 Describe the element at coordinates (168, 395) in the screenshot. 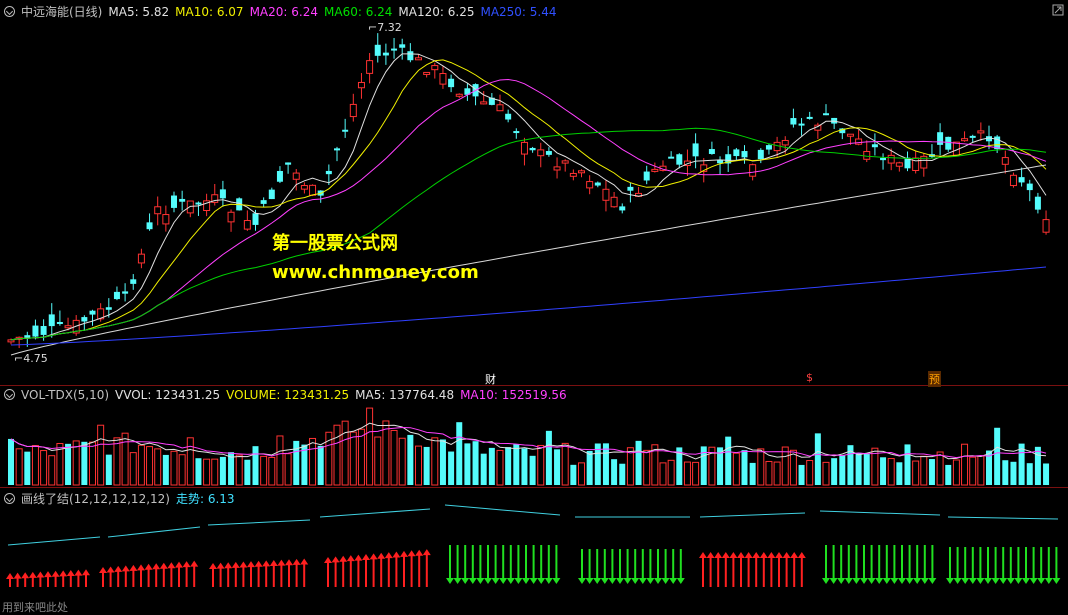

I see `indicator-value: VVOL: 123431.25` at that location.